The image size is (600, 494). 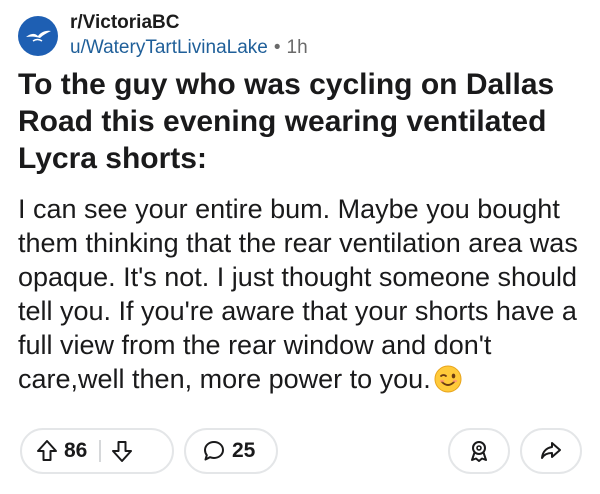 What do you see at coordinates (47, 451) in the screenshot?
I see `upvote-arrow-icon` at bounding box center [47, 451].